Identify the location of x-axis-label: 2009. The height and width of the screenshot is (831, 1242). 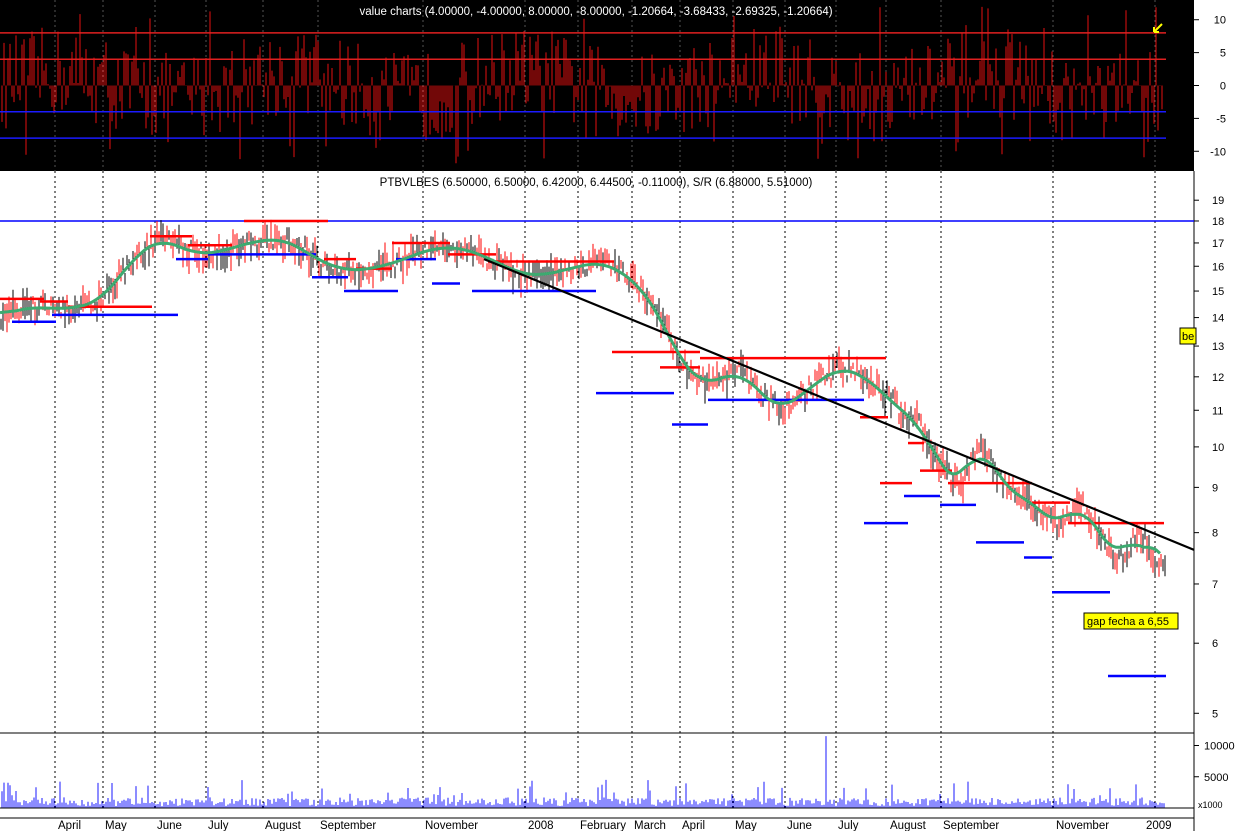
(1159, 825).